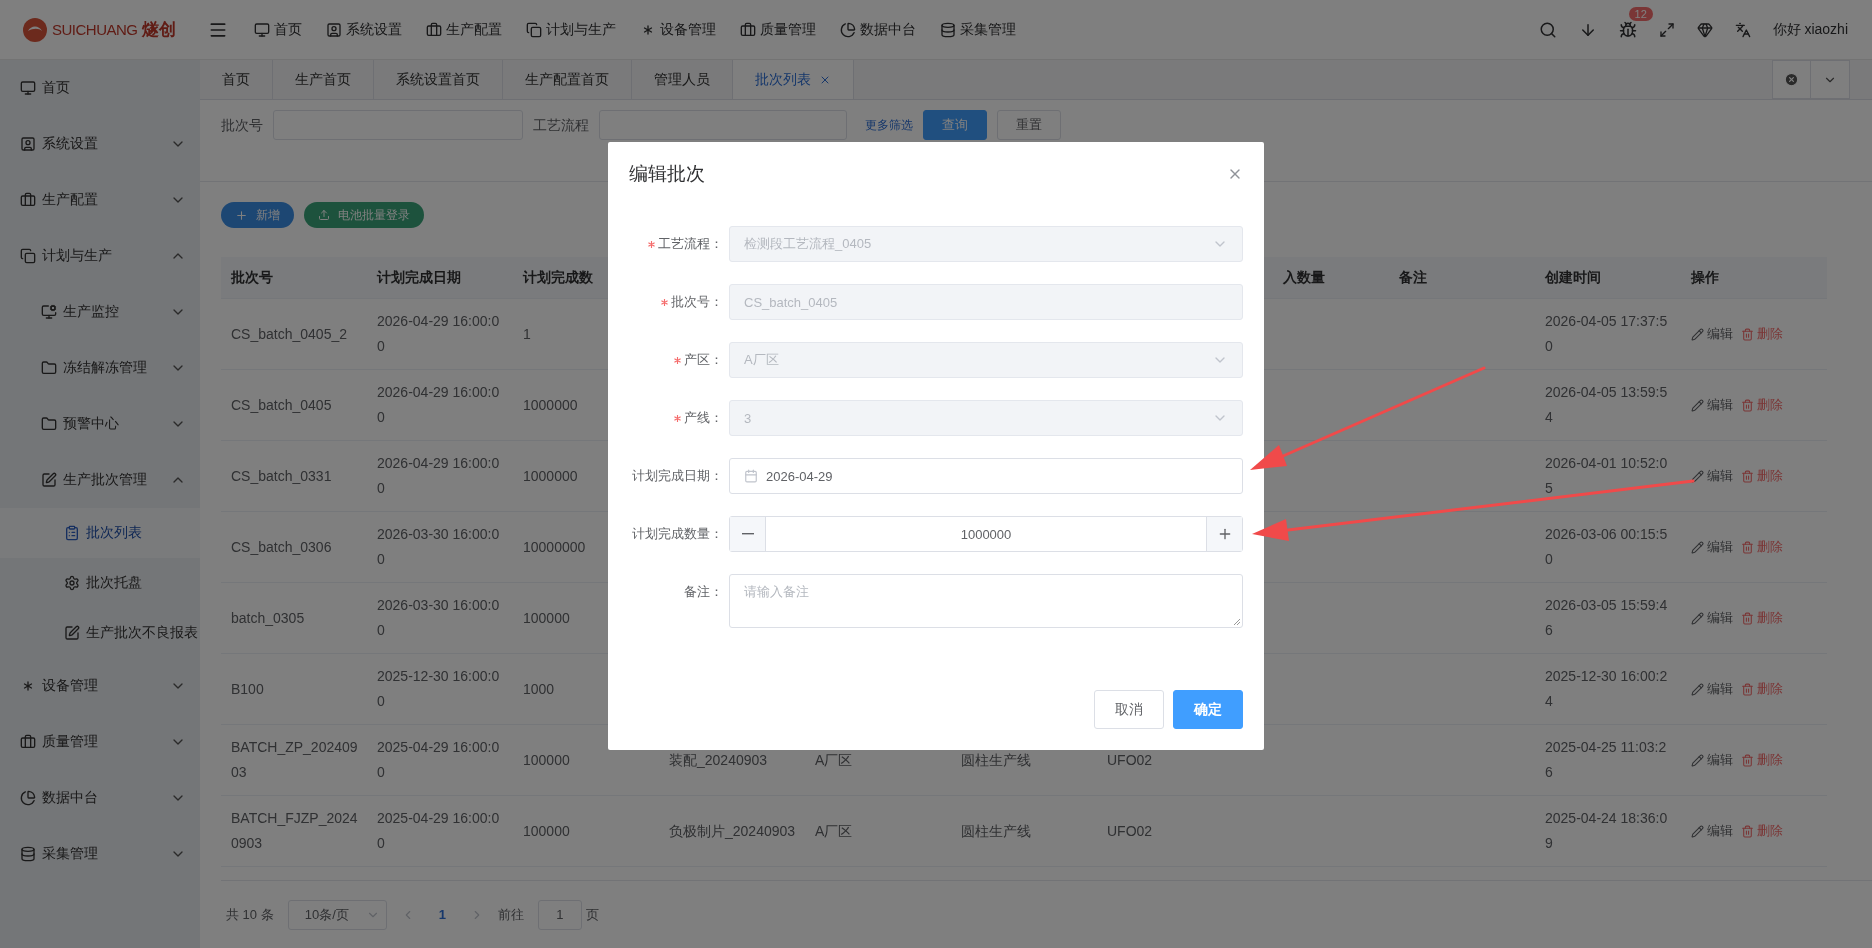  I want to click on cancel-button: 取消, so click(1129, 709).